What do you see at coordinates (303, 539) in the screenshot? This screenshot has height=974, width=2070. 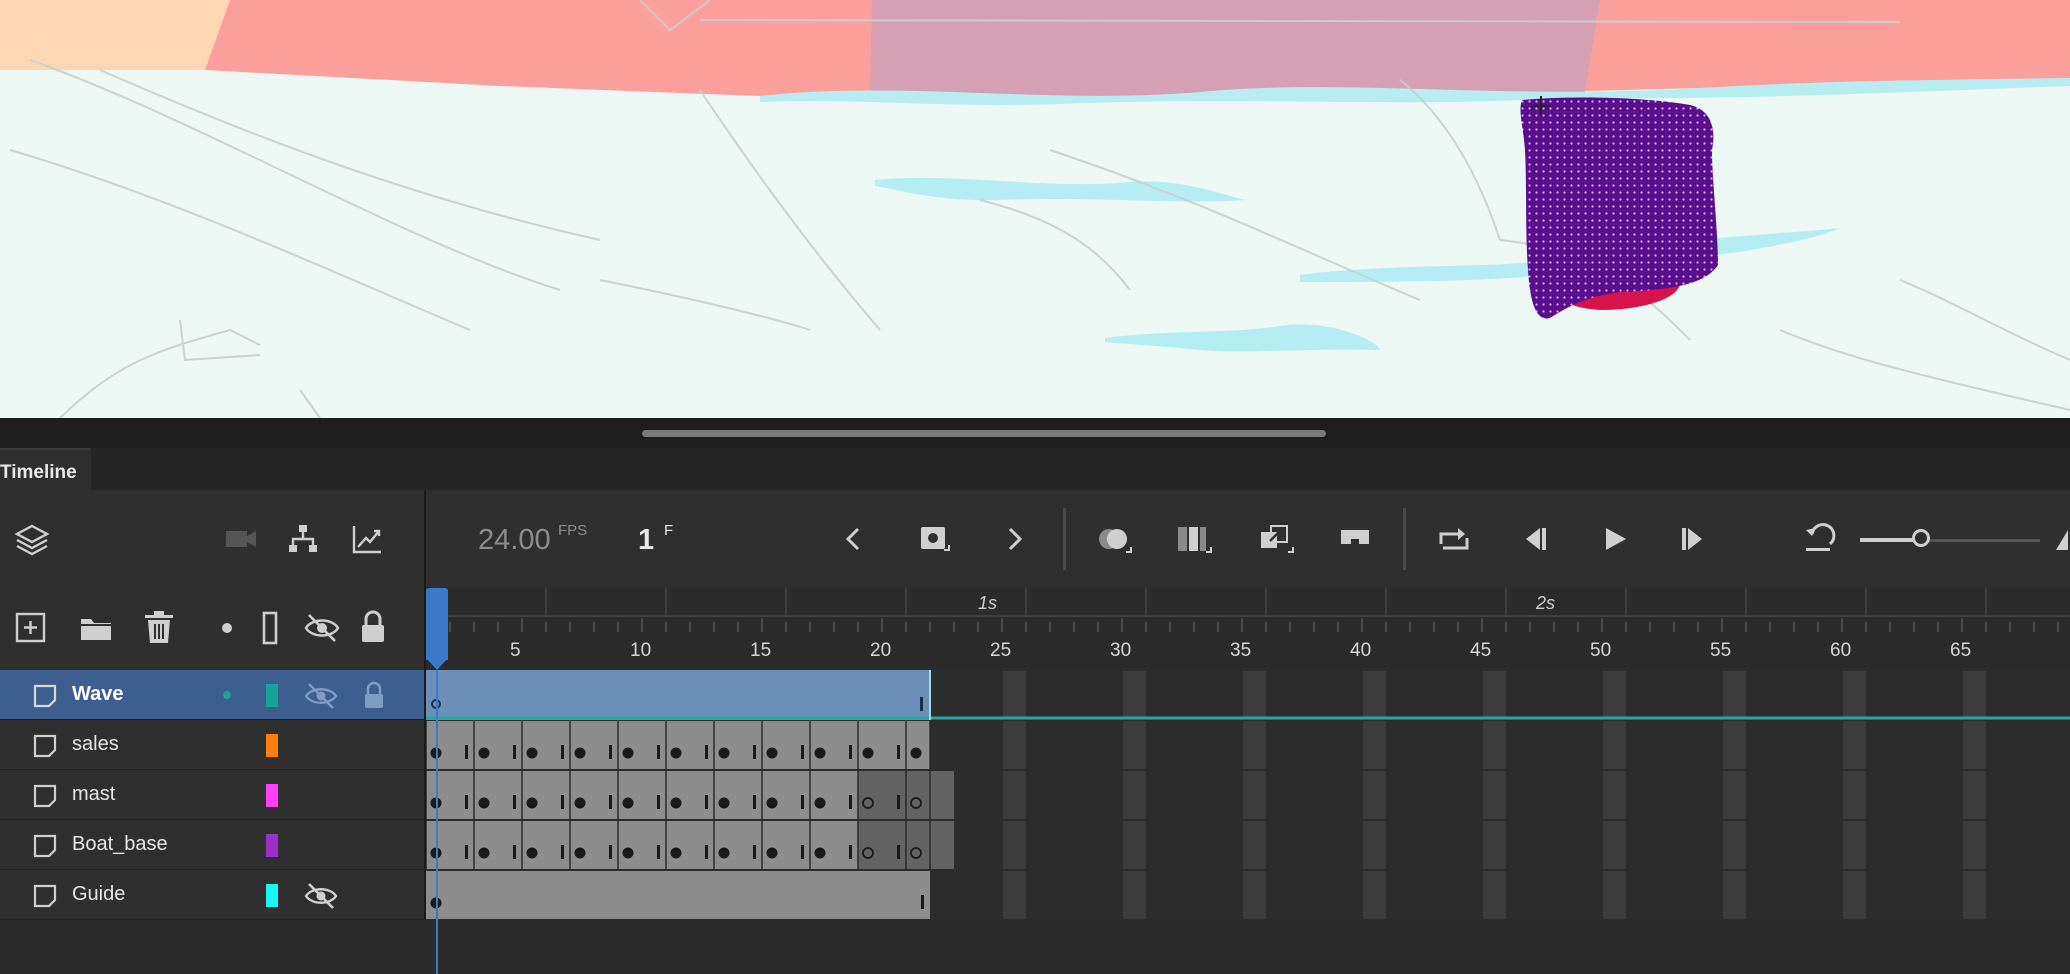 I see `layer-parenting-icon` at bounding box center [303, 539].